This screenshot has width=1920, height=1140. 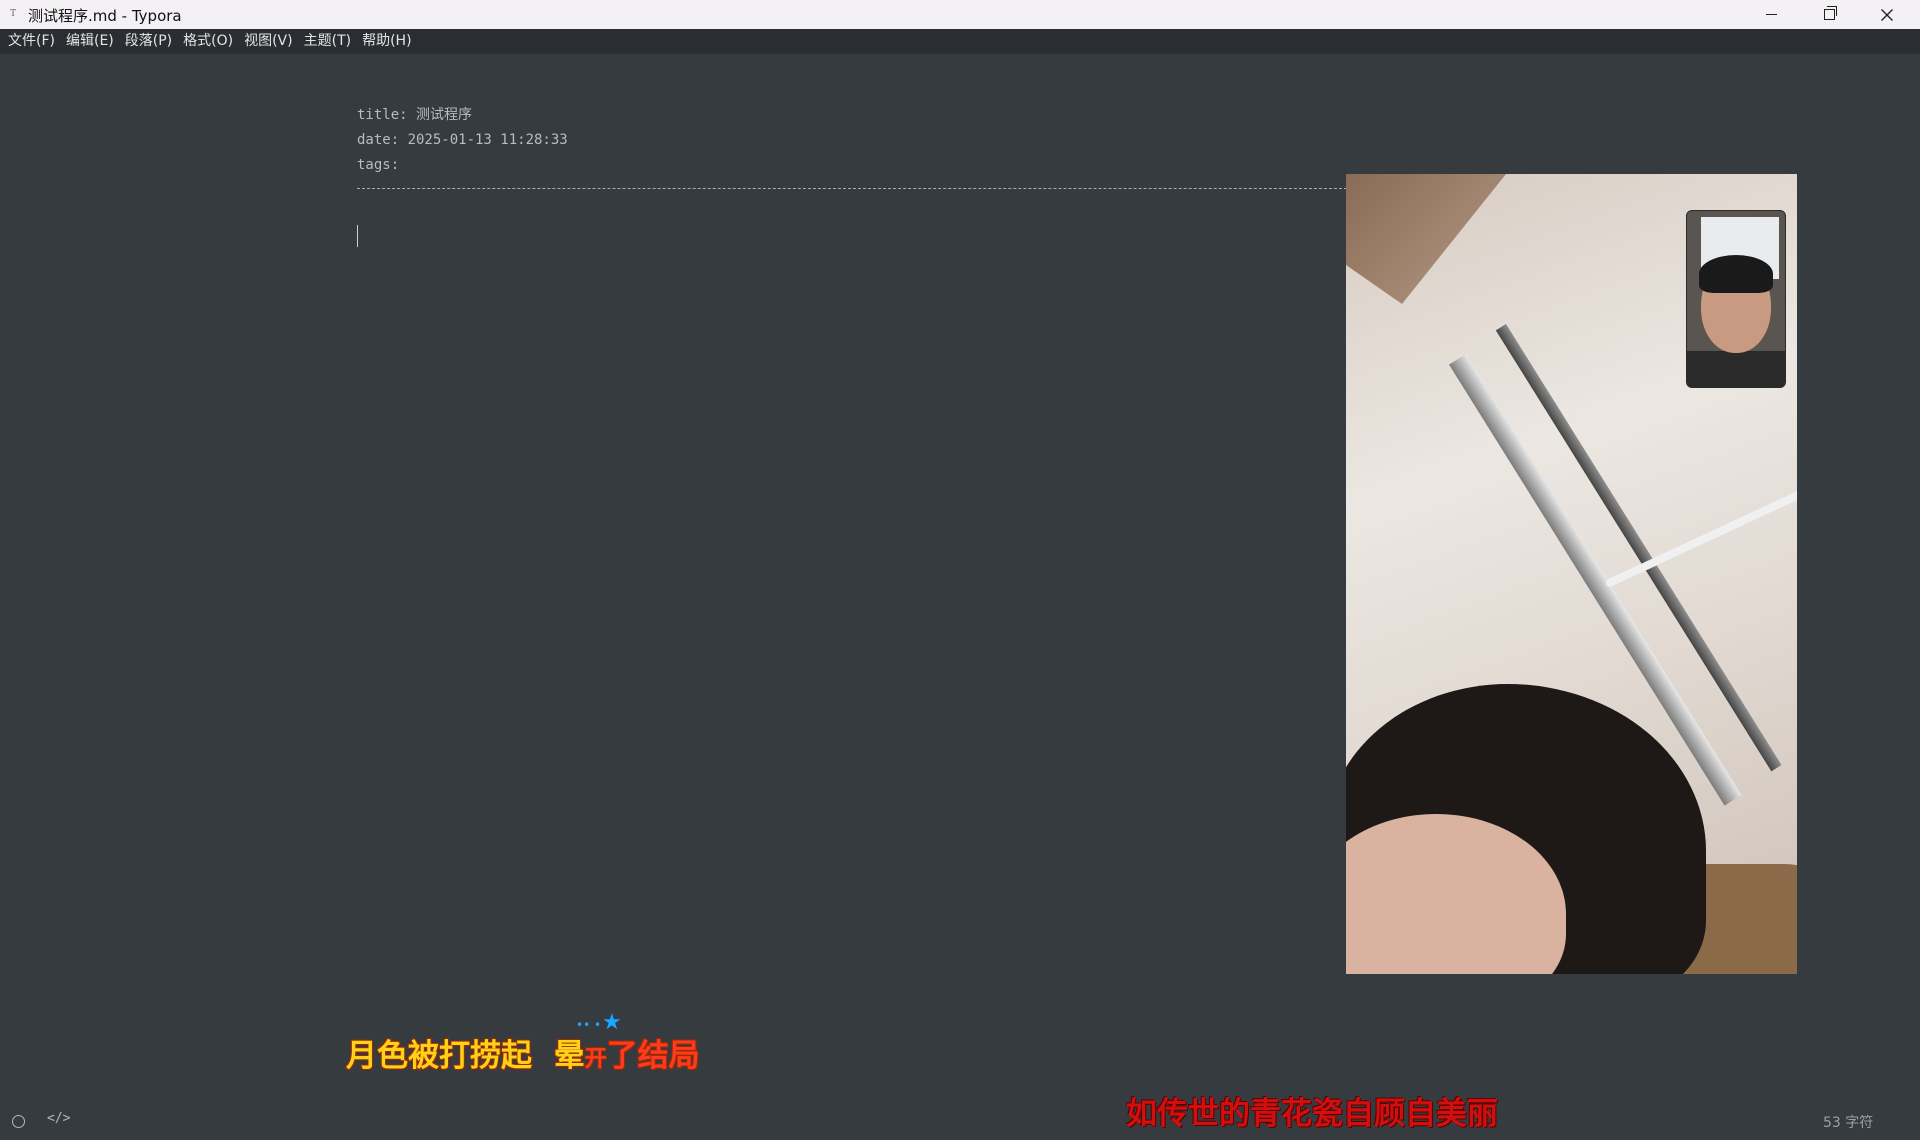 What do you see at coordinates (357, 236) in the screenshot?
I see `text-cursor` at bounding box center [357, 236].